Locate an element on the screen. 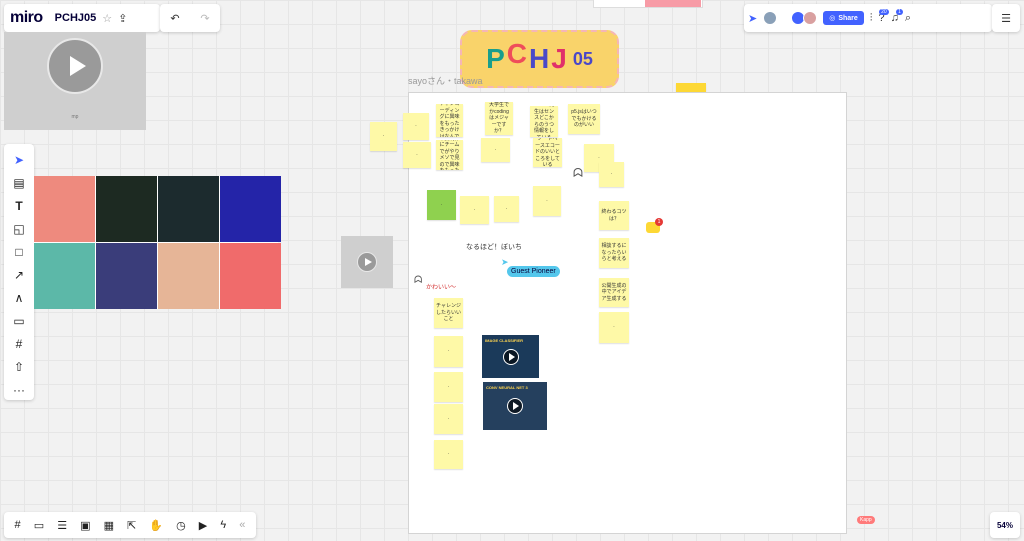  bottom-toolbar: # ▭ ☰ ▣ ▦ ⇱ ✋ ◷ ▶ ϟ « is located at coordinates (130, 525).